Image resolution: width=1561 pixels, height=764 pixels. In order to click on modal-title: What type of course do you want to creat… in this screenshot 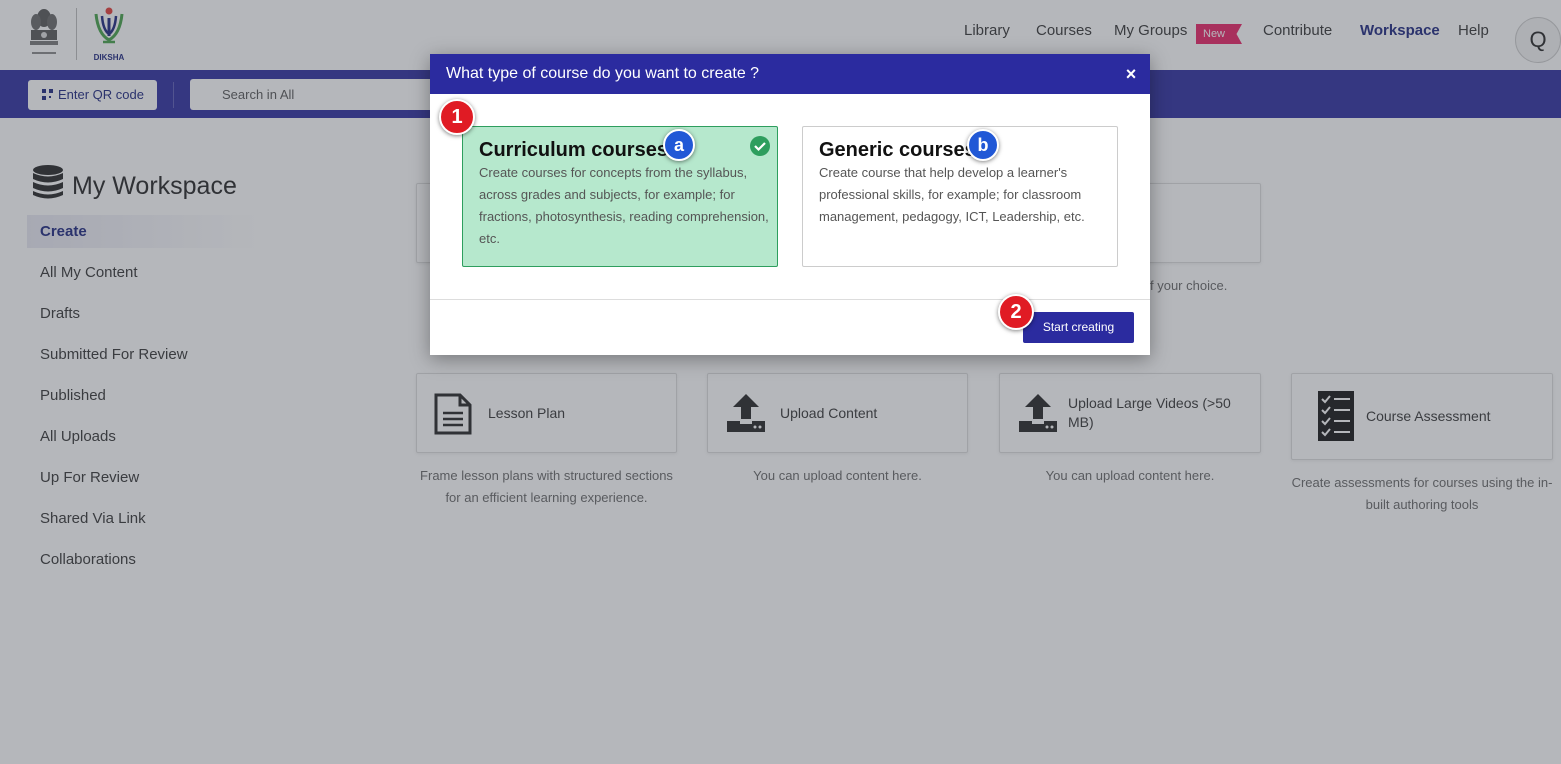, I will do `click(603, 73)`.